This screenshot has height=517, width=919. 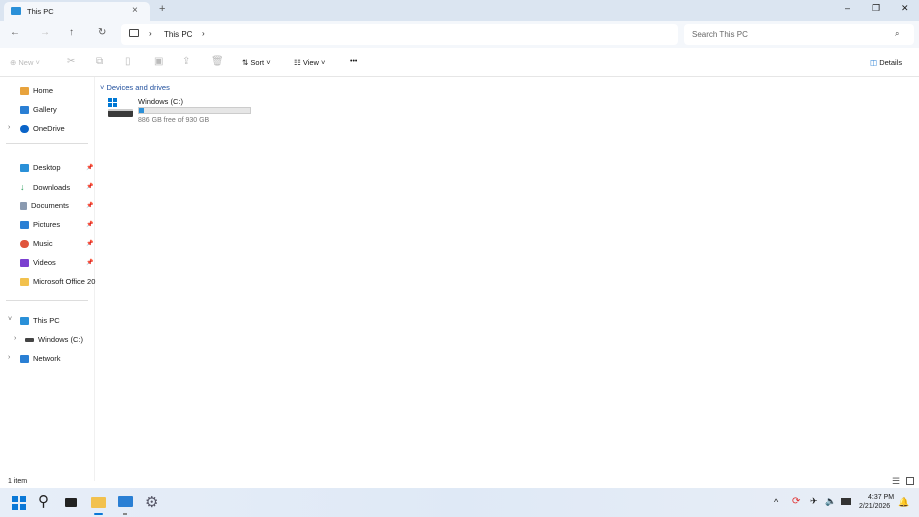 I want to click on search-input: Search This PC ⌕, so click(x=799, y=34).